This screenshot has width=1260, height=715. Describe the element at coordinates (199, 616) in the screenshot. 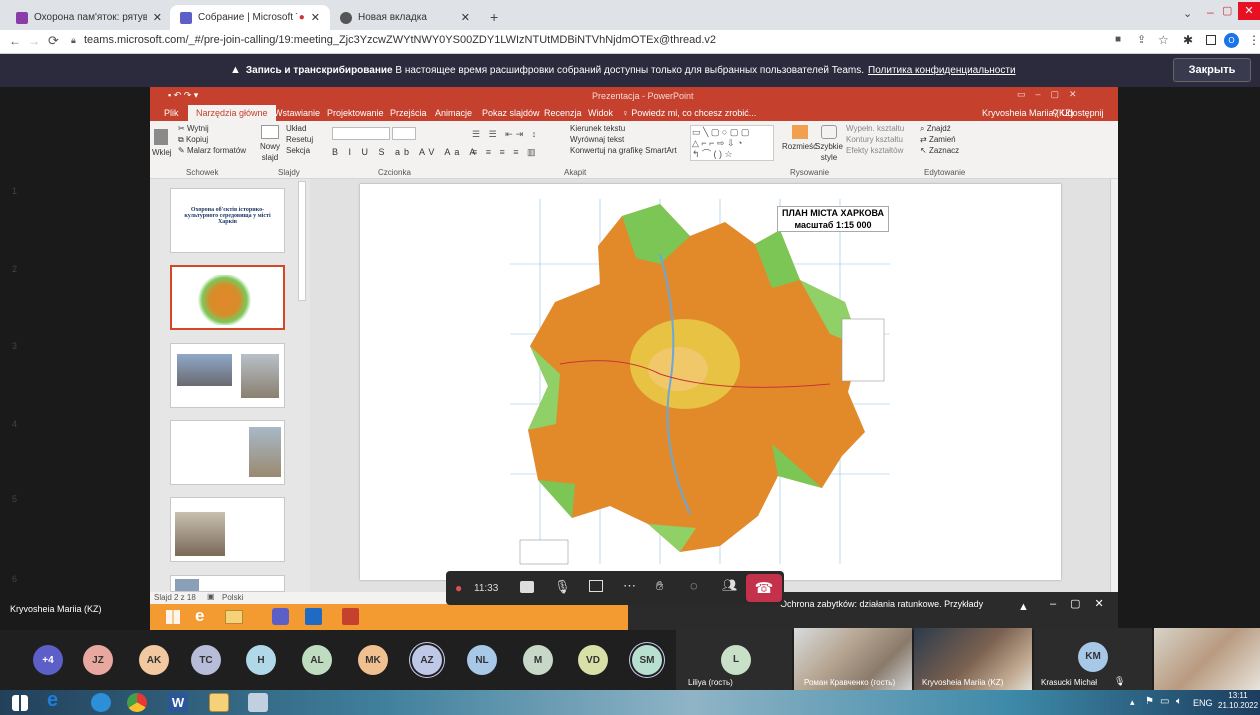

I see `ie-icon: e` at that location.